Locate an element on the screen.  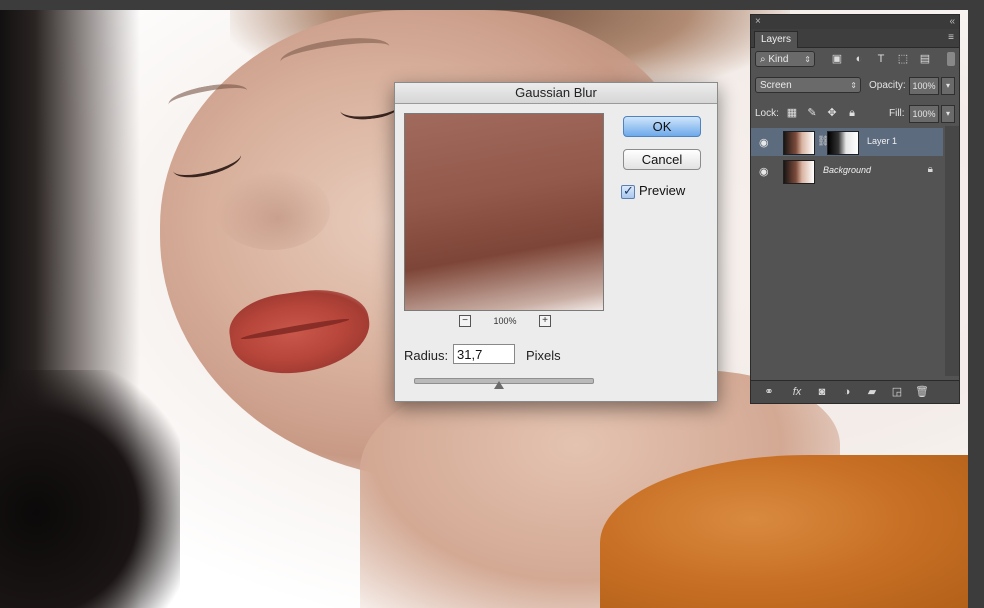
smart-object-filter-icon: ▤ is located at coordinates (925, 59).